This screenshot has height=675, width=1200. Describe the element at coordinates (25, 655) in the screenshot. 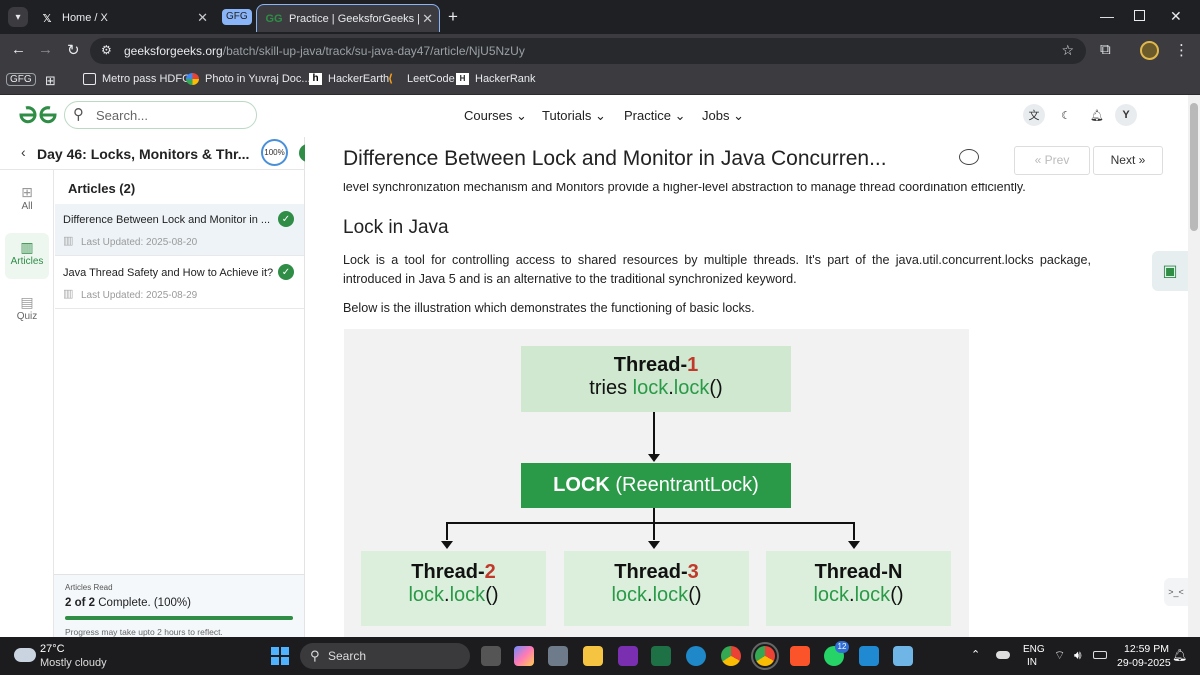

I see `weather-cloud-icon` at that location.